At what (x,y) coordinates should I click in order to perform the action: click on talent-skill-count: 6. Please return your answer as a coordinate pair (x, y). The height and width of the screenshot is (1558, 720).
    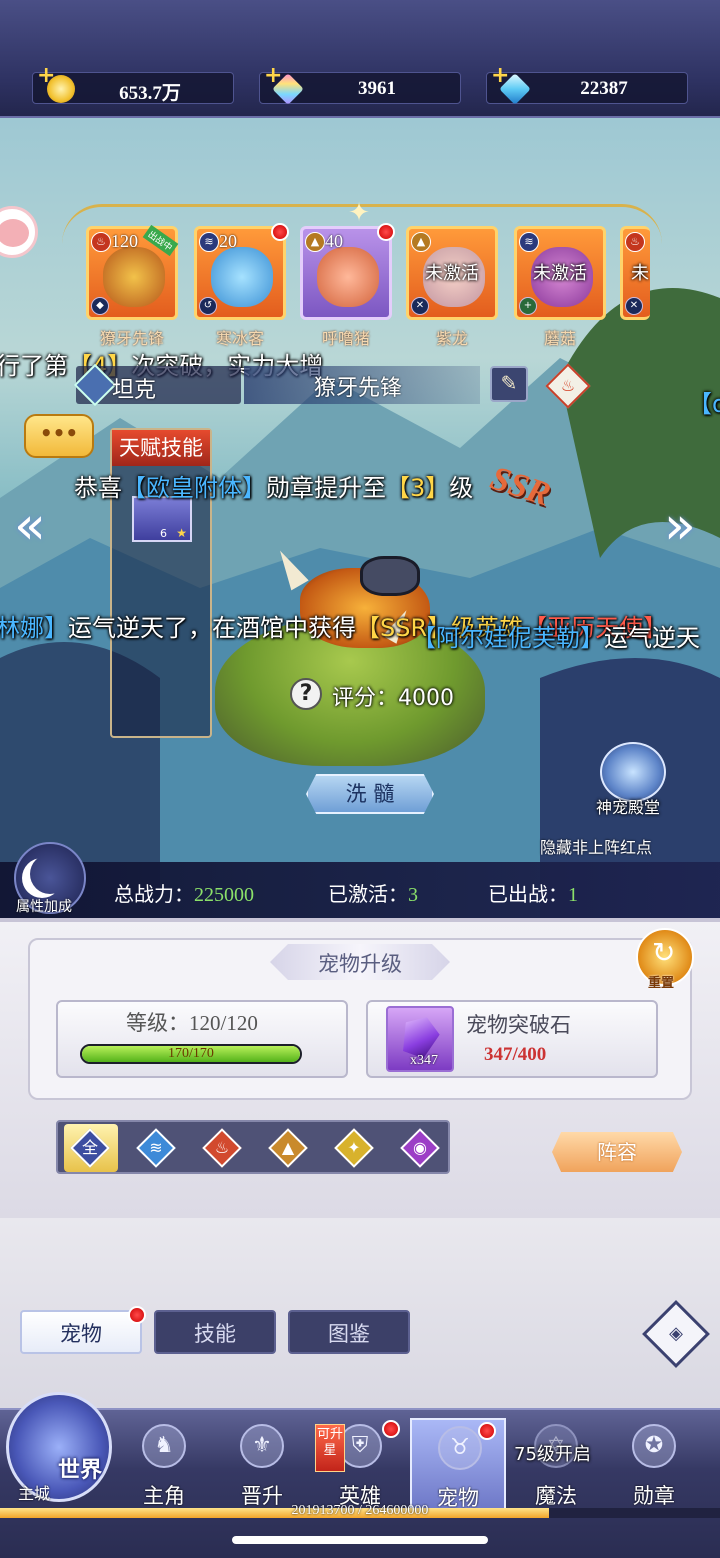
    Looking at the image, I should click on (163, 533).